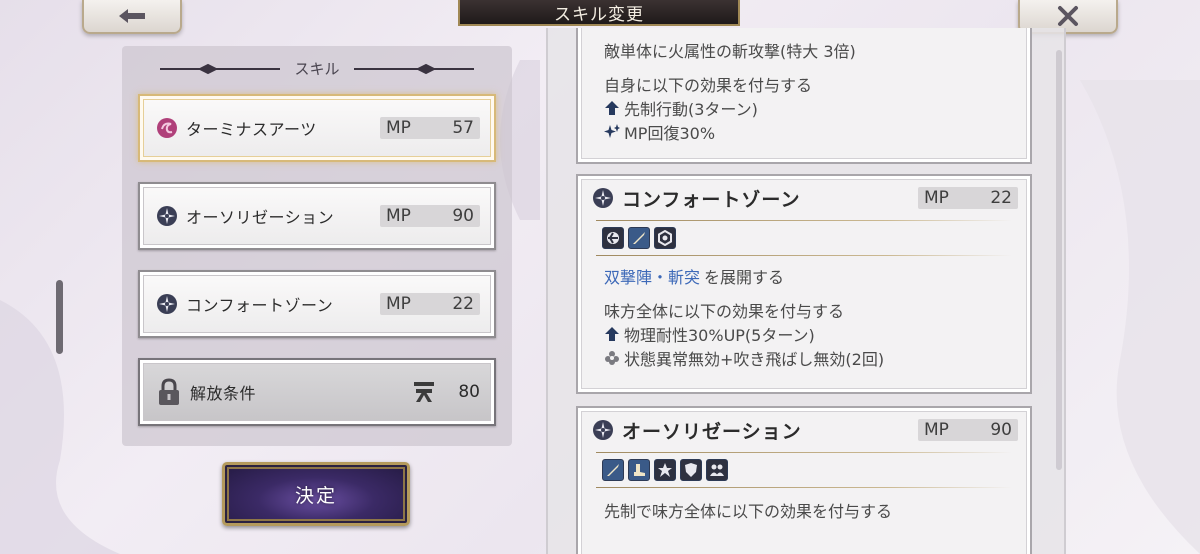  What do you see at coordinates (730, 51) in the screenshot?
I see `attack-description: 敵単体に火属性の斬攻撃(特大 3倍)` at bounding box center [730, 51].